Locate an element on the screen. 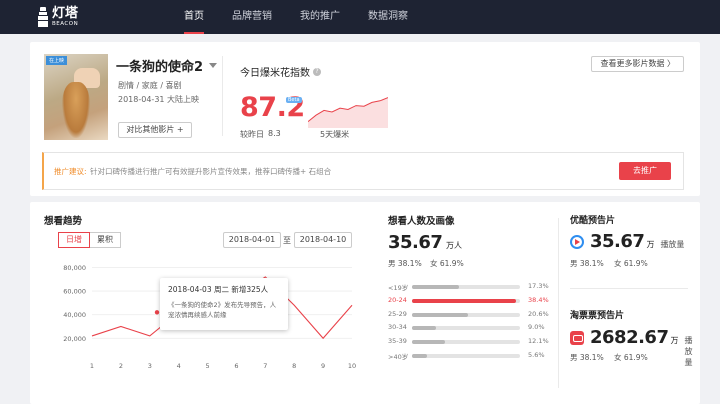 The height and width of the screenshot is (404, 720). age-label: >40岁 is located at coordinates (398, 356).